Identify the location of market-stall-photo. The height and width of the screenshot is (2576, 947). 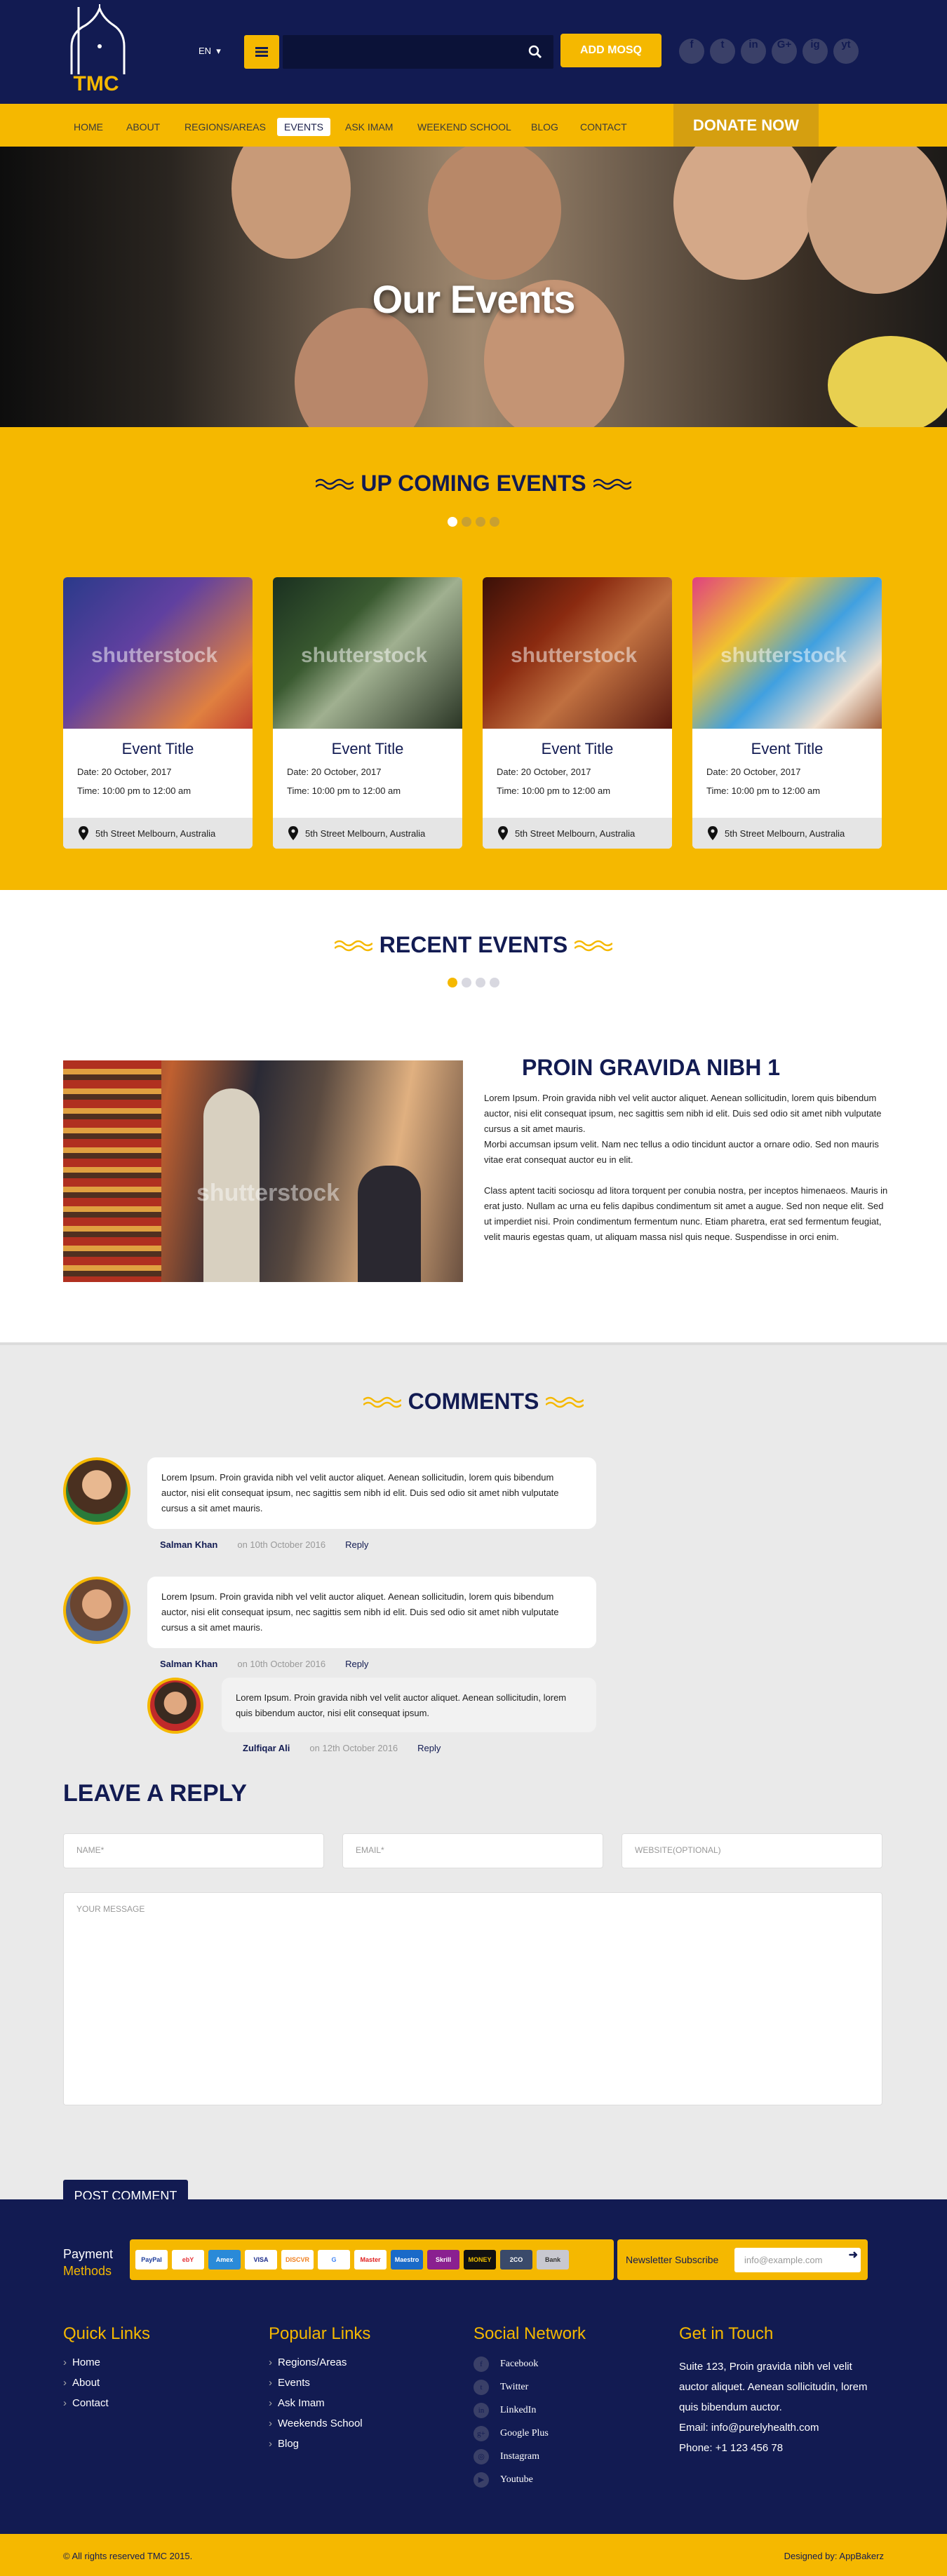
(112, 1171).